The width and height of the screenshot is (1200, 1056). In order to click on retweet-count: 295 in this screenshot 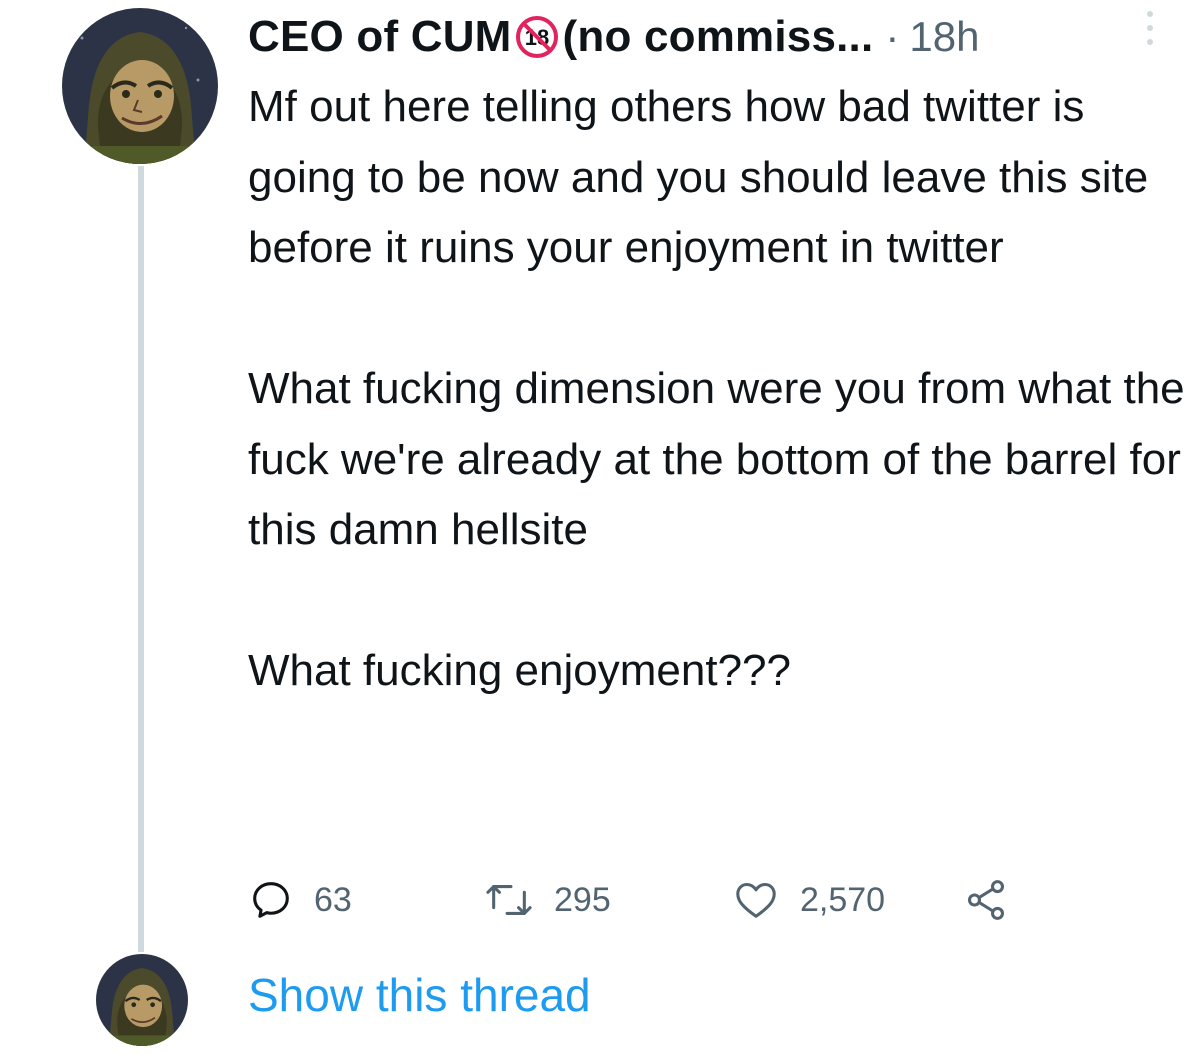, I will do `click(582, 899)`.